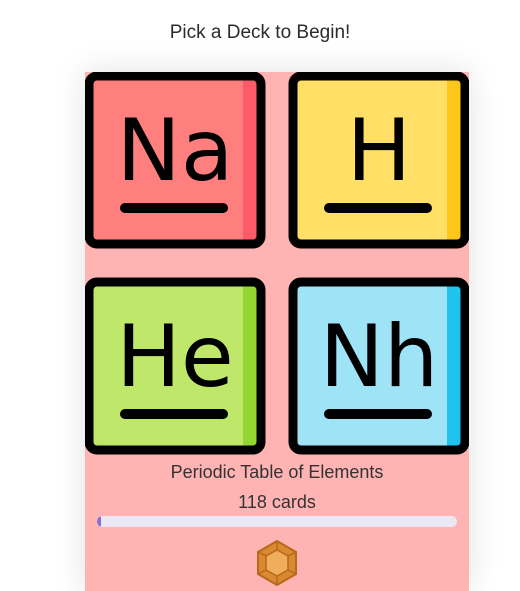  I want to click on deck-card-count: 118 cards, so click(277, 502).